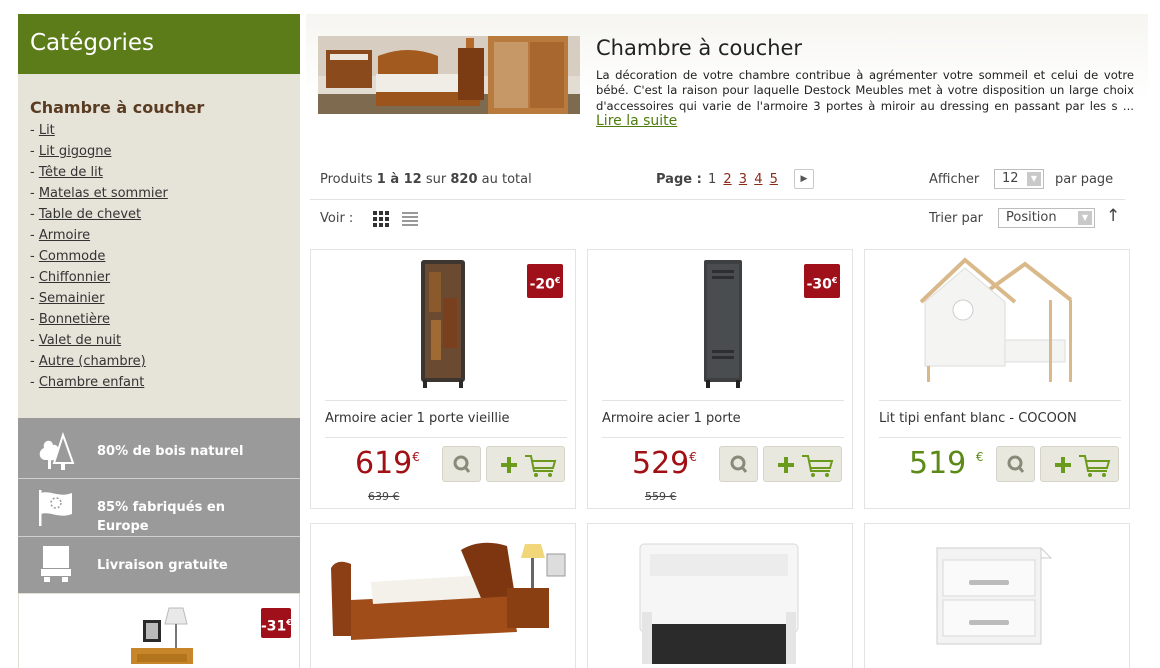 The image size is (1160, 668). Describe the element at coordinates (159, 565) in the screenshot. I see `feature-free-delivery: Livraison gratuite` at that location.